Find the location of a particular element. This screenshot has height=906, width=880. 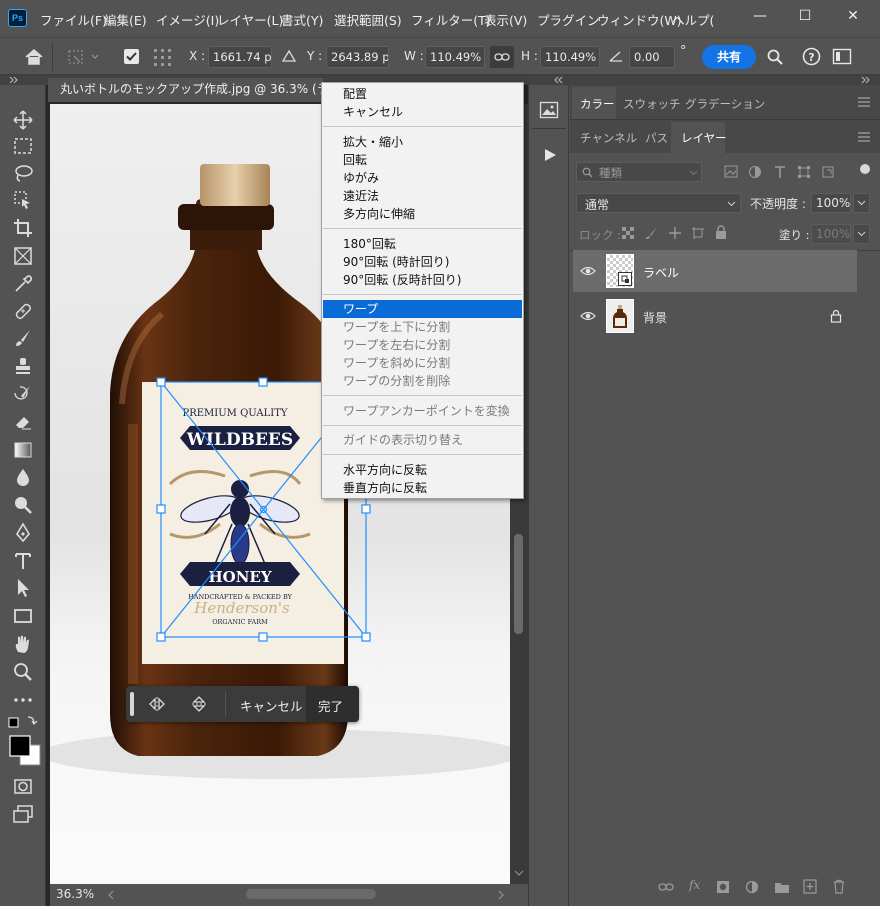

layer-filter-select: 種類 is located at coordinates (639, 172).